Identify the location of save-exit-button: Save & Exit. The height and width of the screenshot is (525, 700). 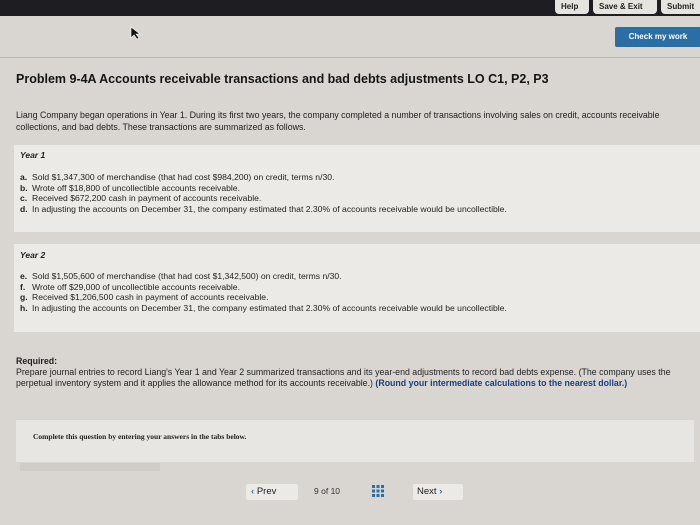
(625, 7).